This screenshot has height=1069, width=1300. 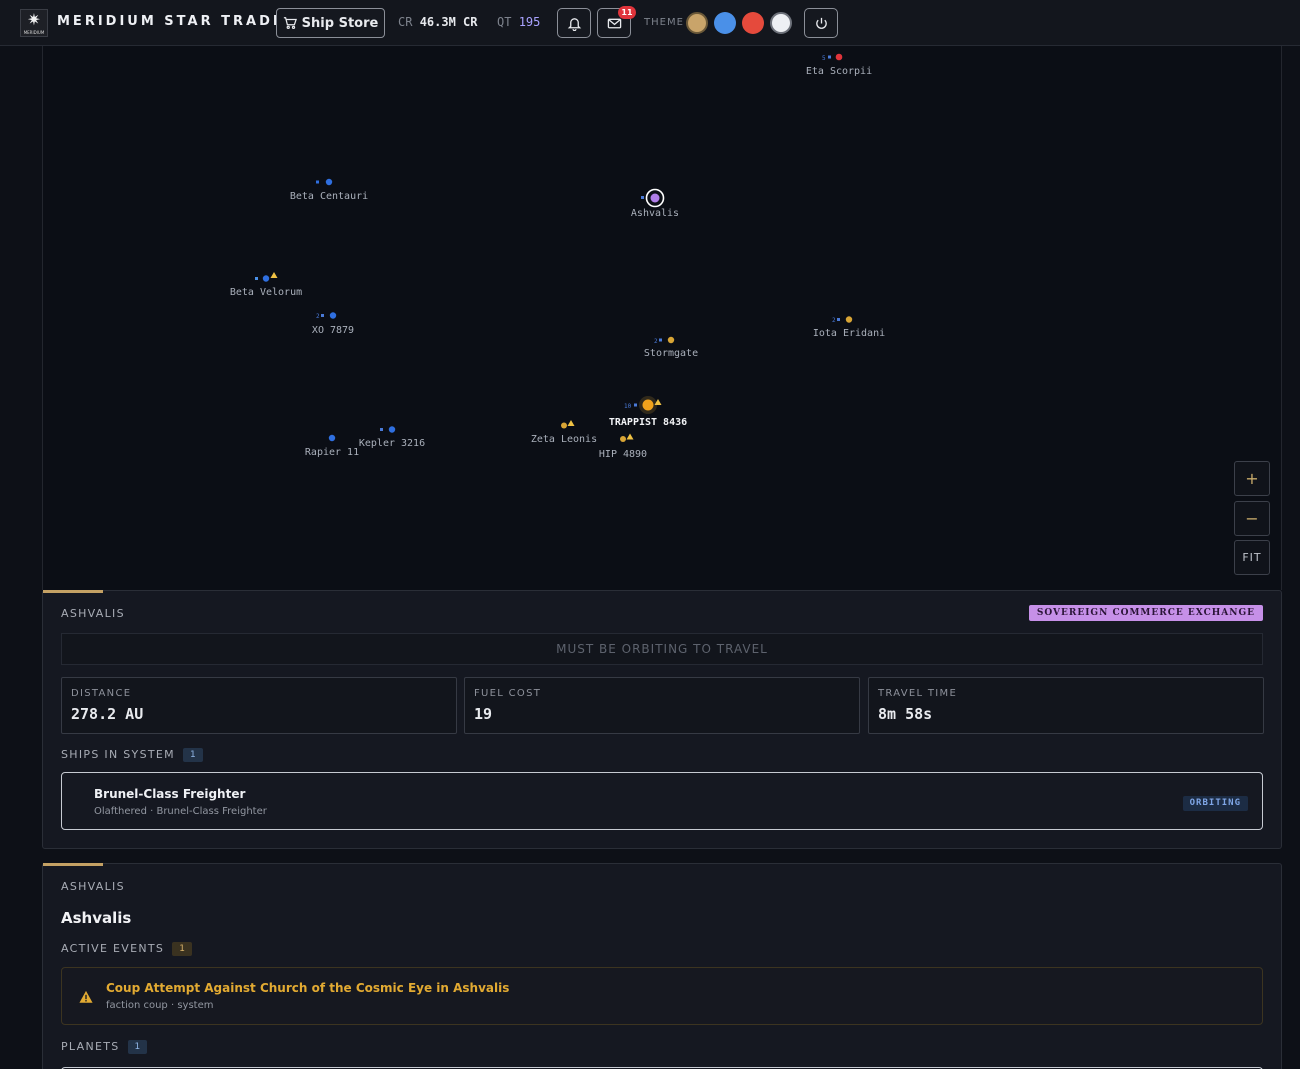 What do you see at coordinates (318, 316) in the screenshot?
I see `ship-count-label: 2` at bounding box center [318, 316].